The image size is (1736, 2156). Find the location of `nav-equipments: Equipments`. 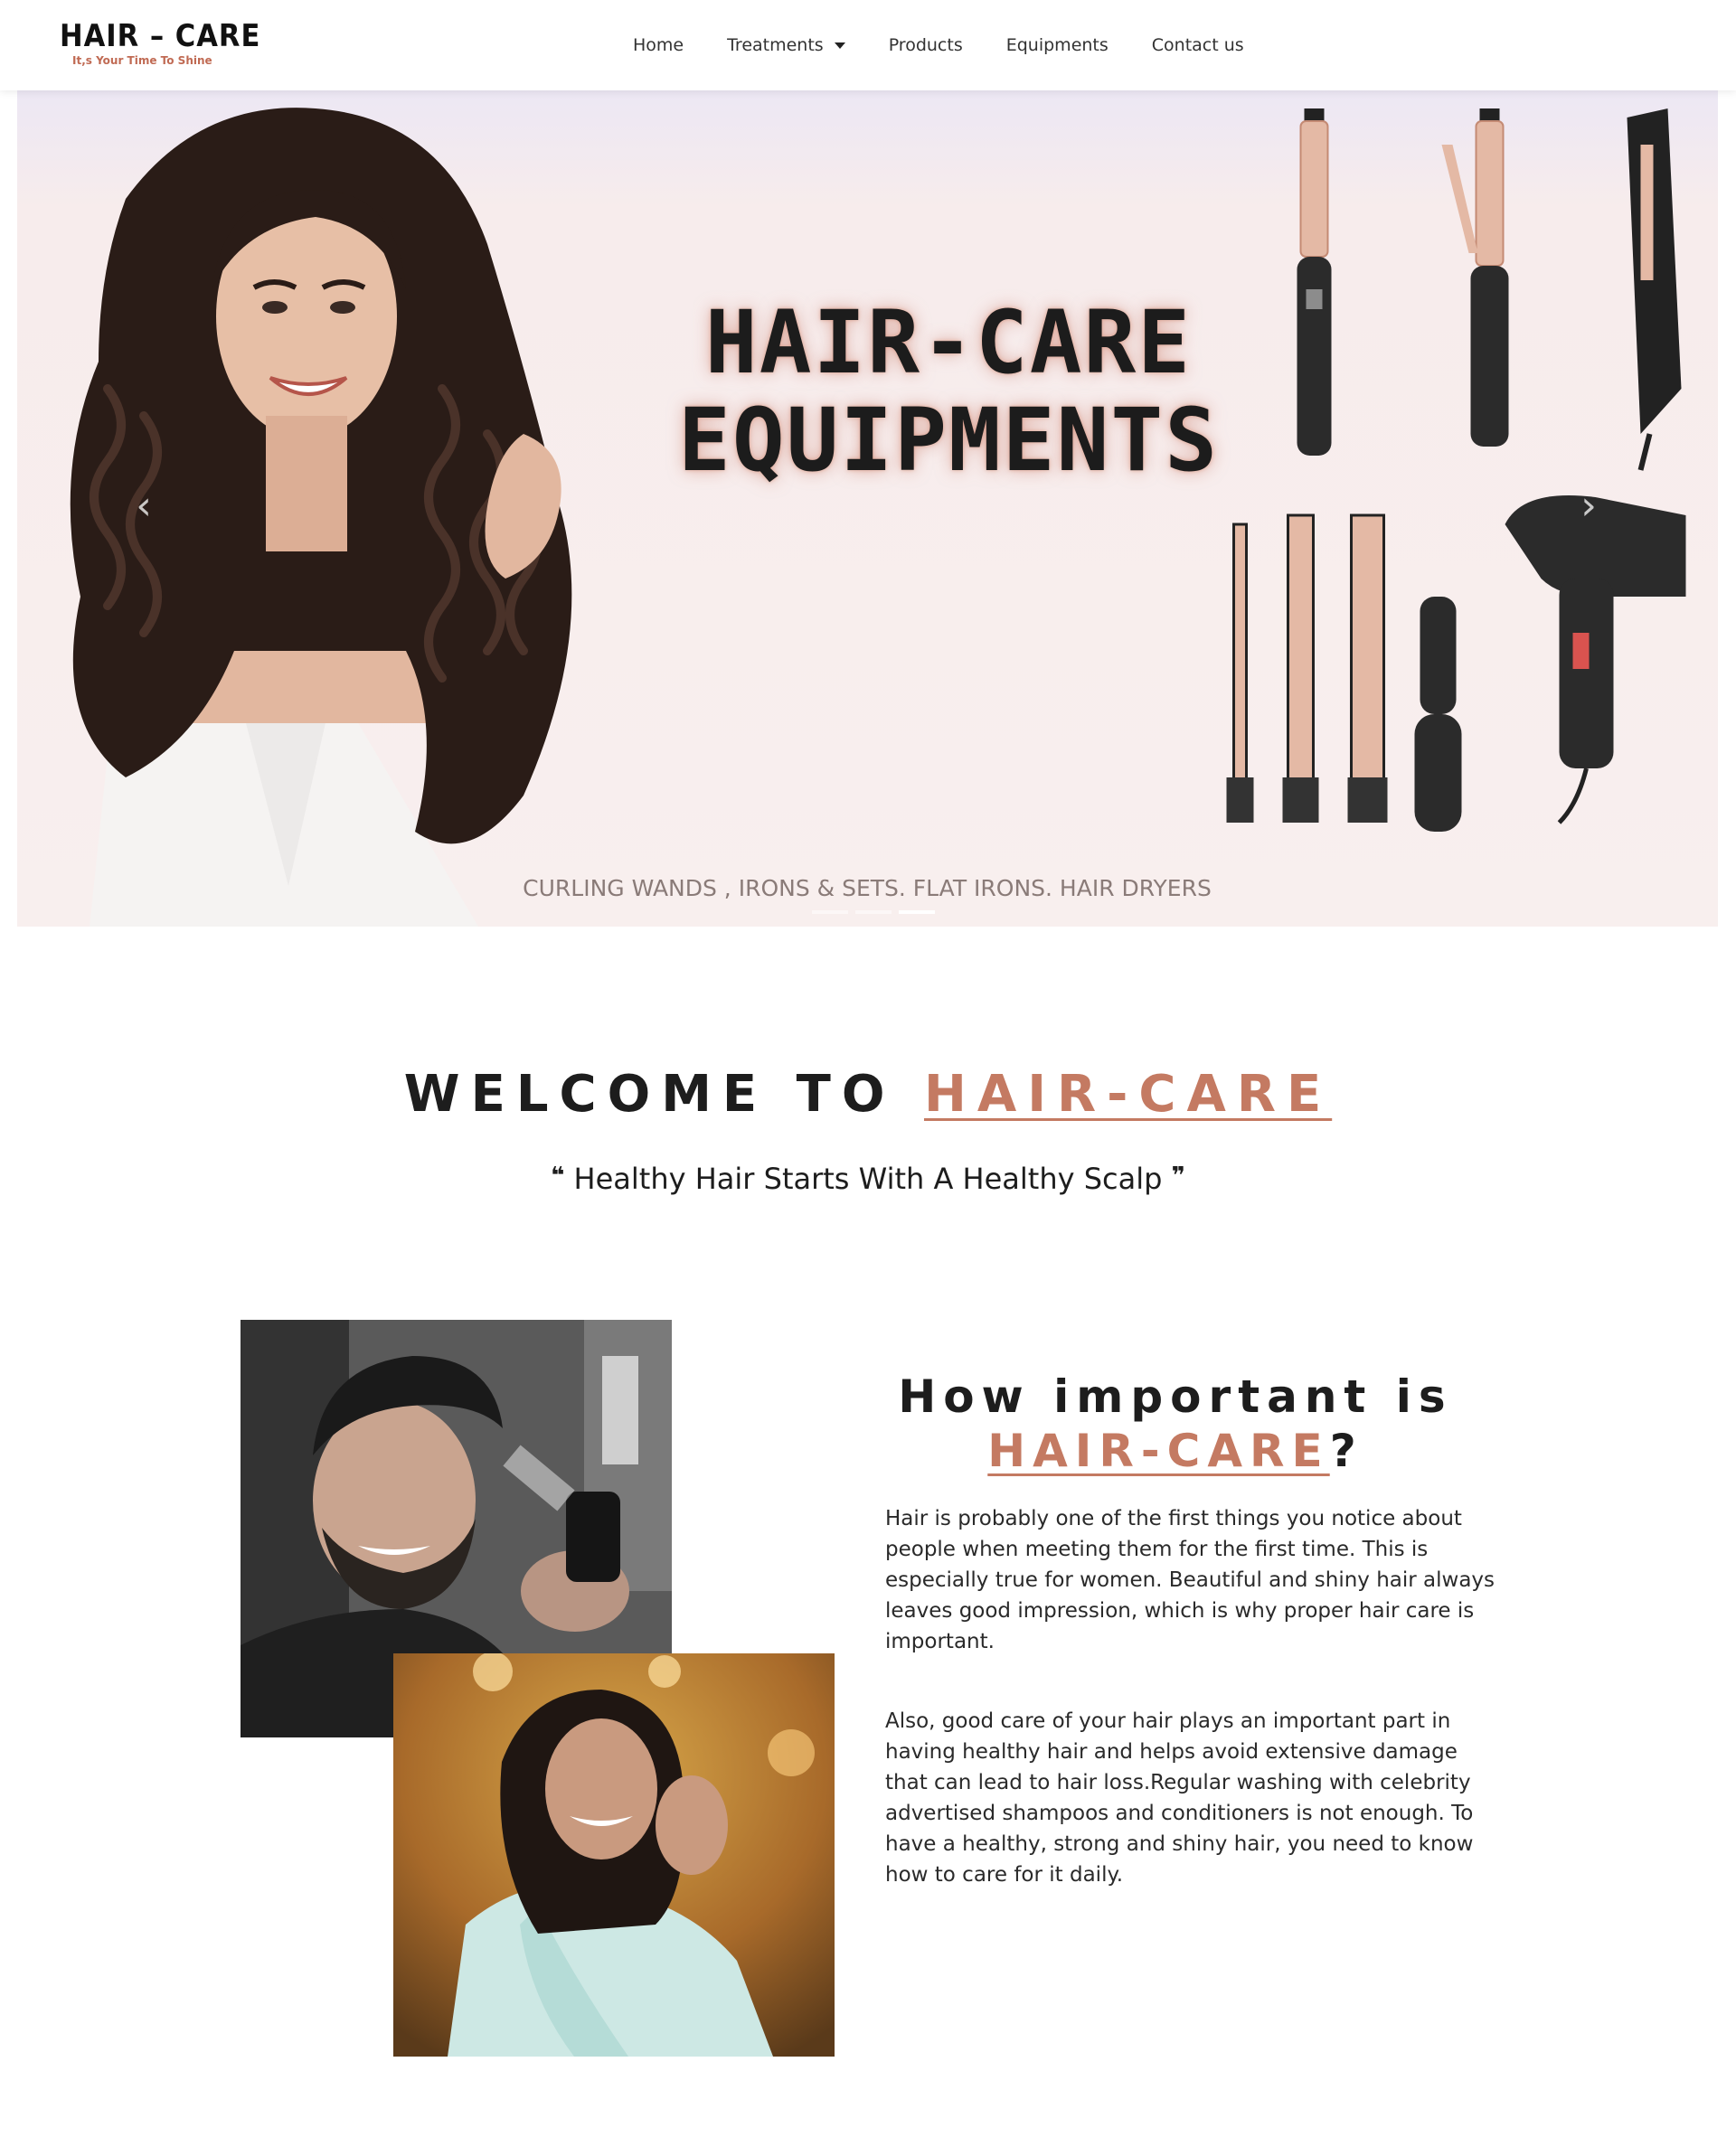

nav-equipments: Equipments is located at coordinates (1058, 45).